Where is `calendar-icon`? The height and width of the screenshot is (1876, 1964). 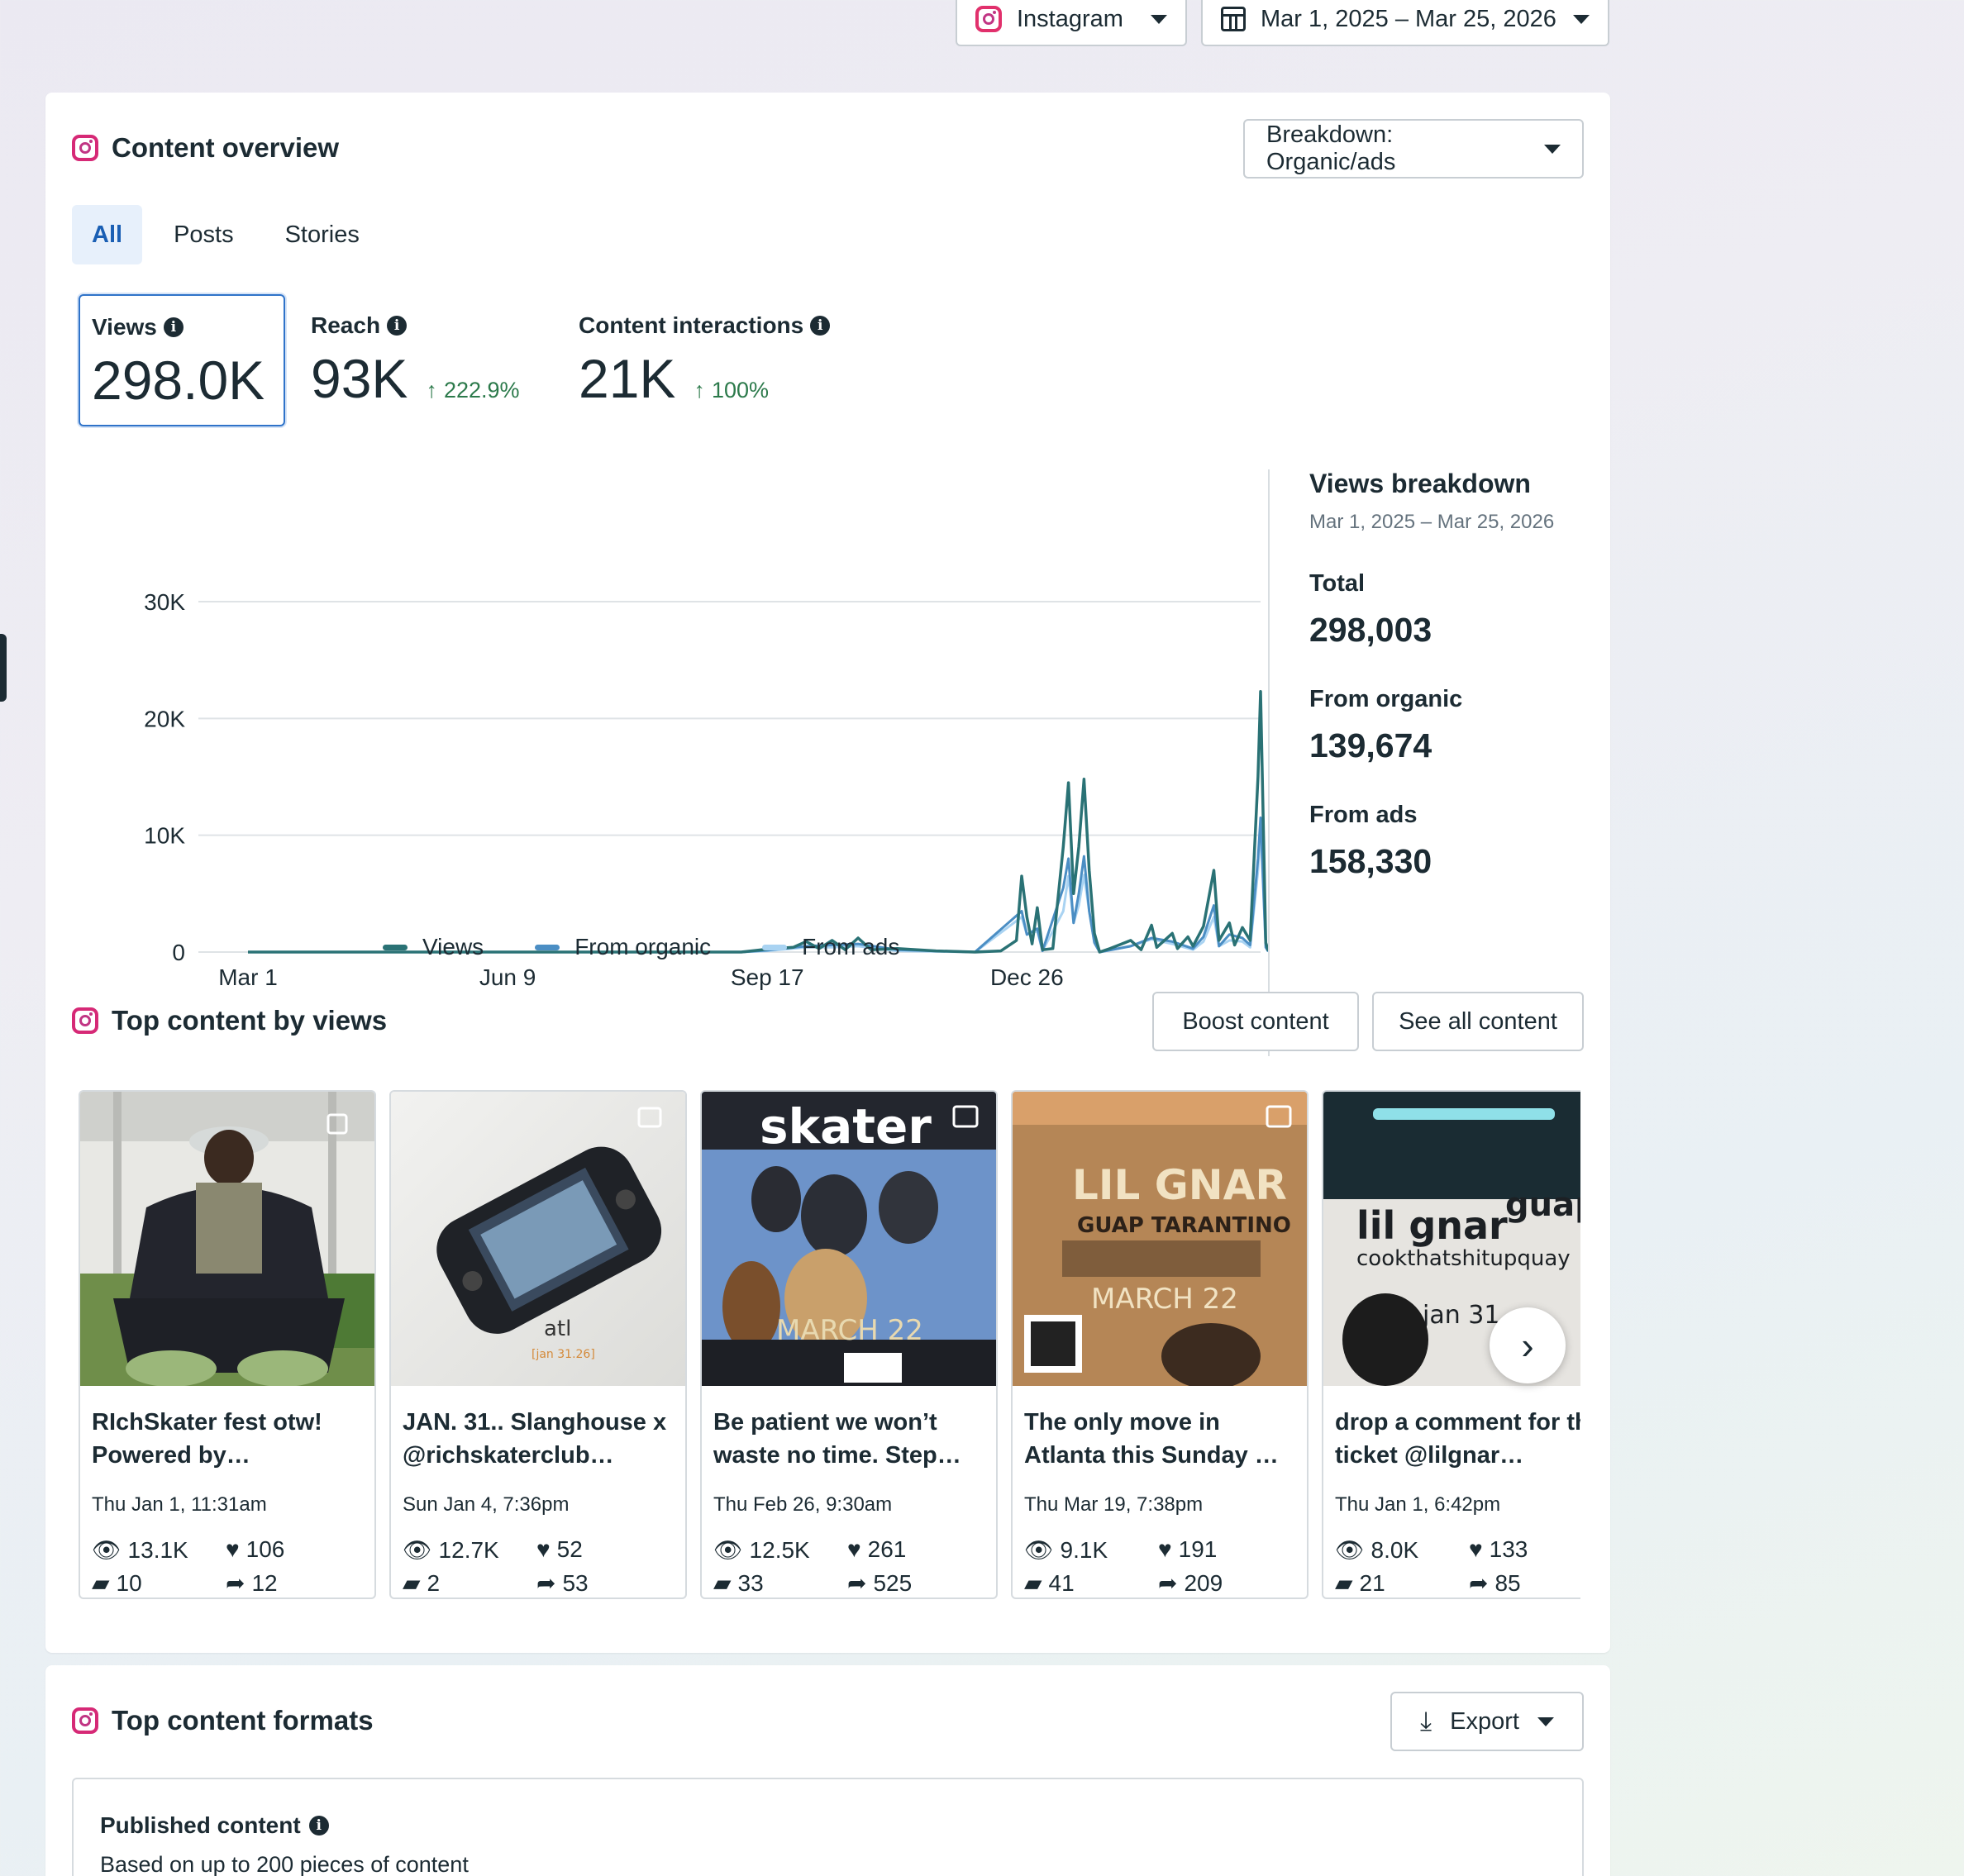 calendar-icon is located at coordinates (1234, 19).